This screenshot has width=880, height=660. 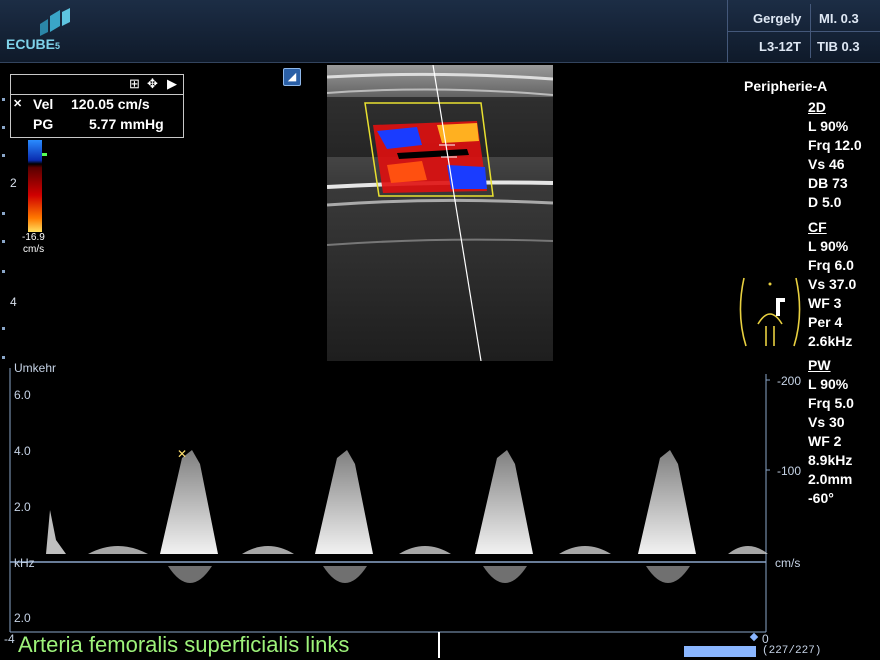 I want to click on color-unit-label: cm/s, so click(x=34, y=249).